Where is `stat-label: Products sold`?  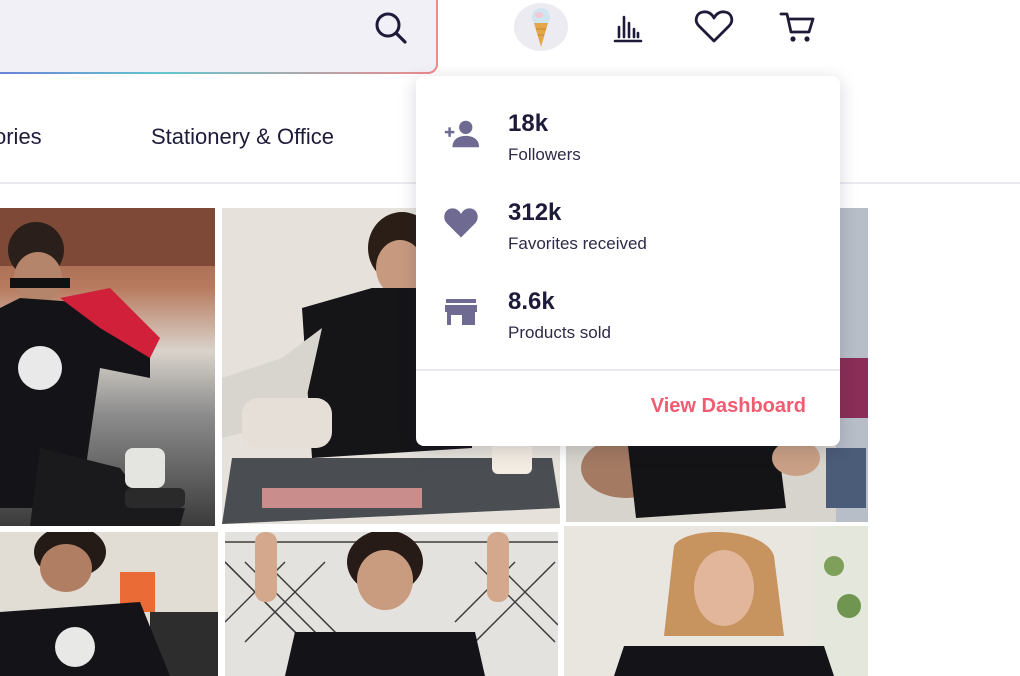
stat-label: Products sold is located at coordinates (559, 332).